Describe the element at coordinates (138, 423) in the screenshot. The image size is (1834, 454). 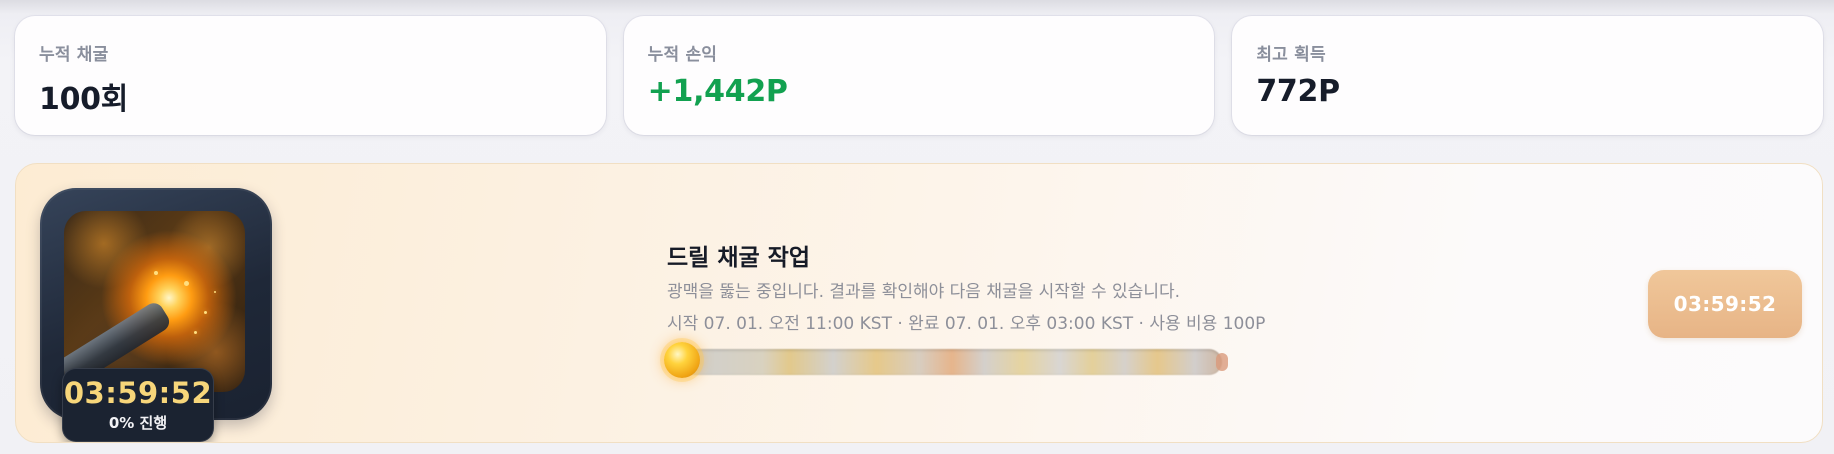
I see `progress-percent-text: 0% 진행` at that location.